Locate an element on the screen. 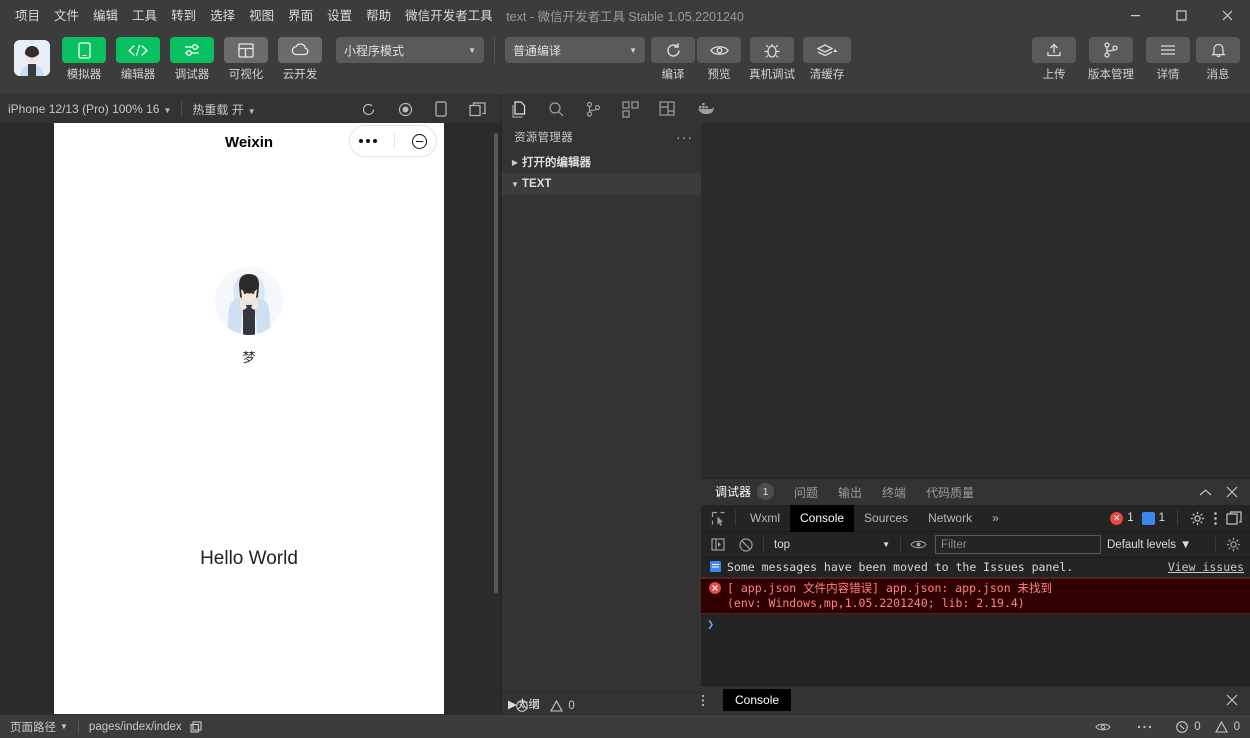  devtools-tab-sources: Sources is located at coordinates (886, 518).